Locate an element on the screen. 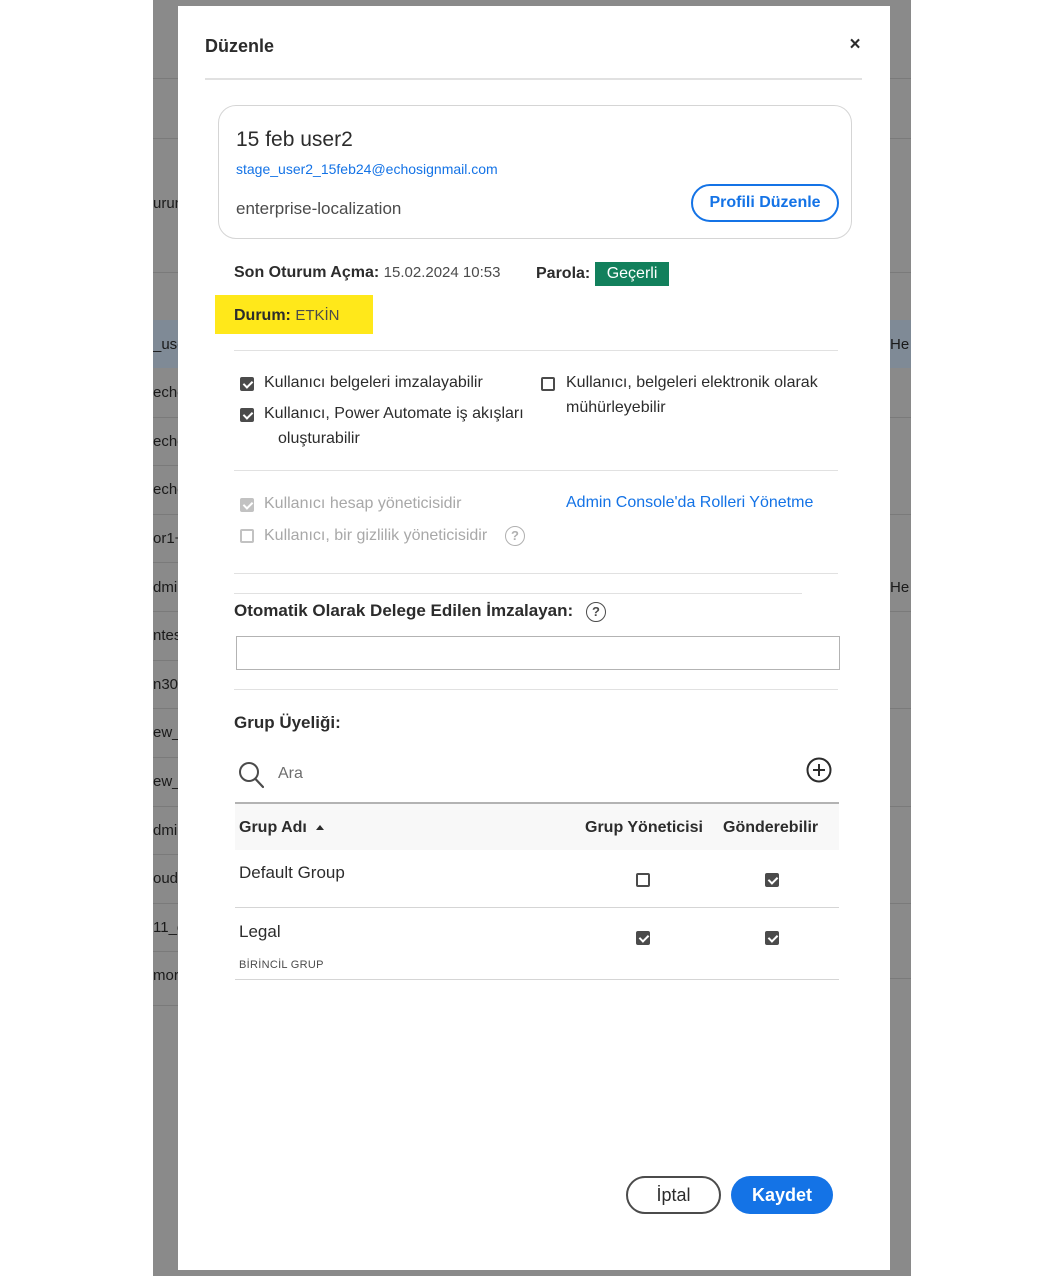 The image size is (1053, 1276). group-name: Default Group is located at coordinates (292, 872).